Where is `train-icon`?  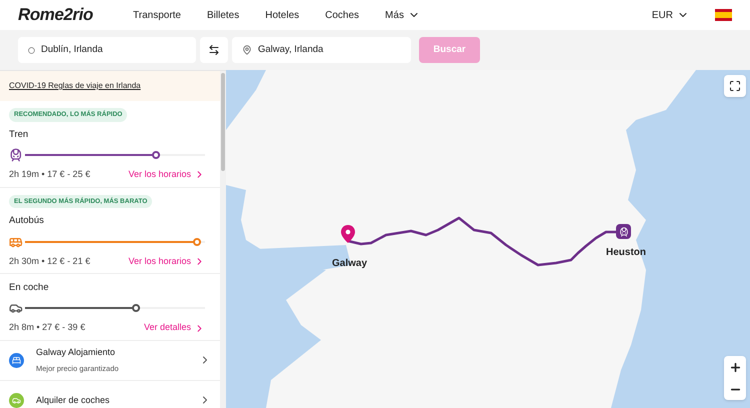 train-icon is located at coordinates (16, 155).